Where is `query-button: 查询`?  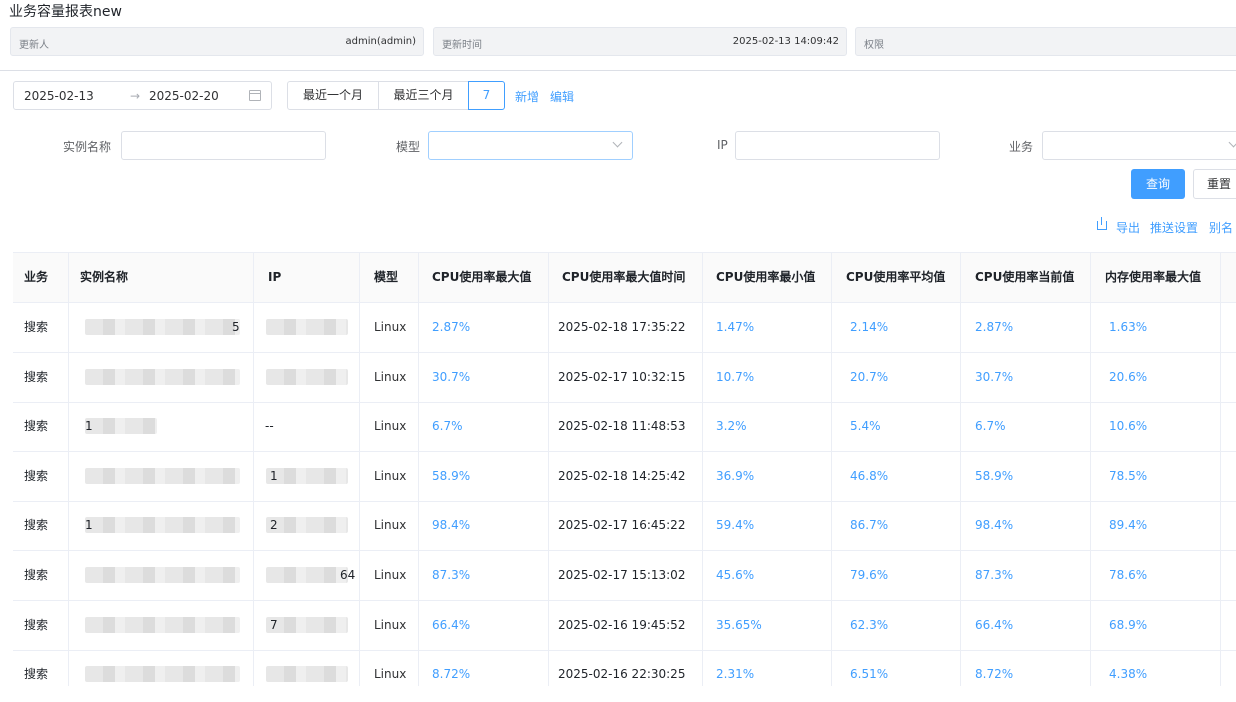 query-button: 查询 is located at coordinates (1158, 184).